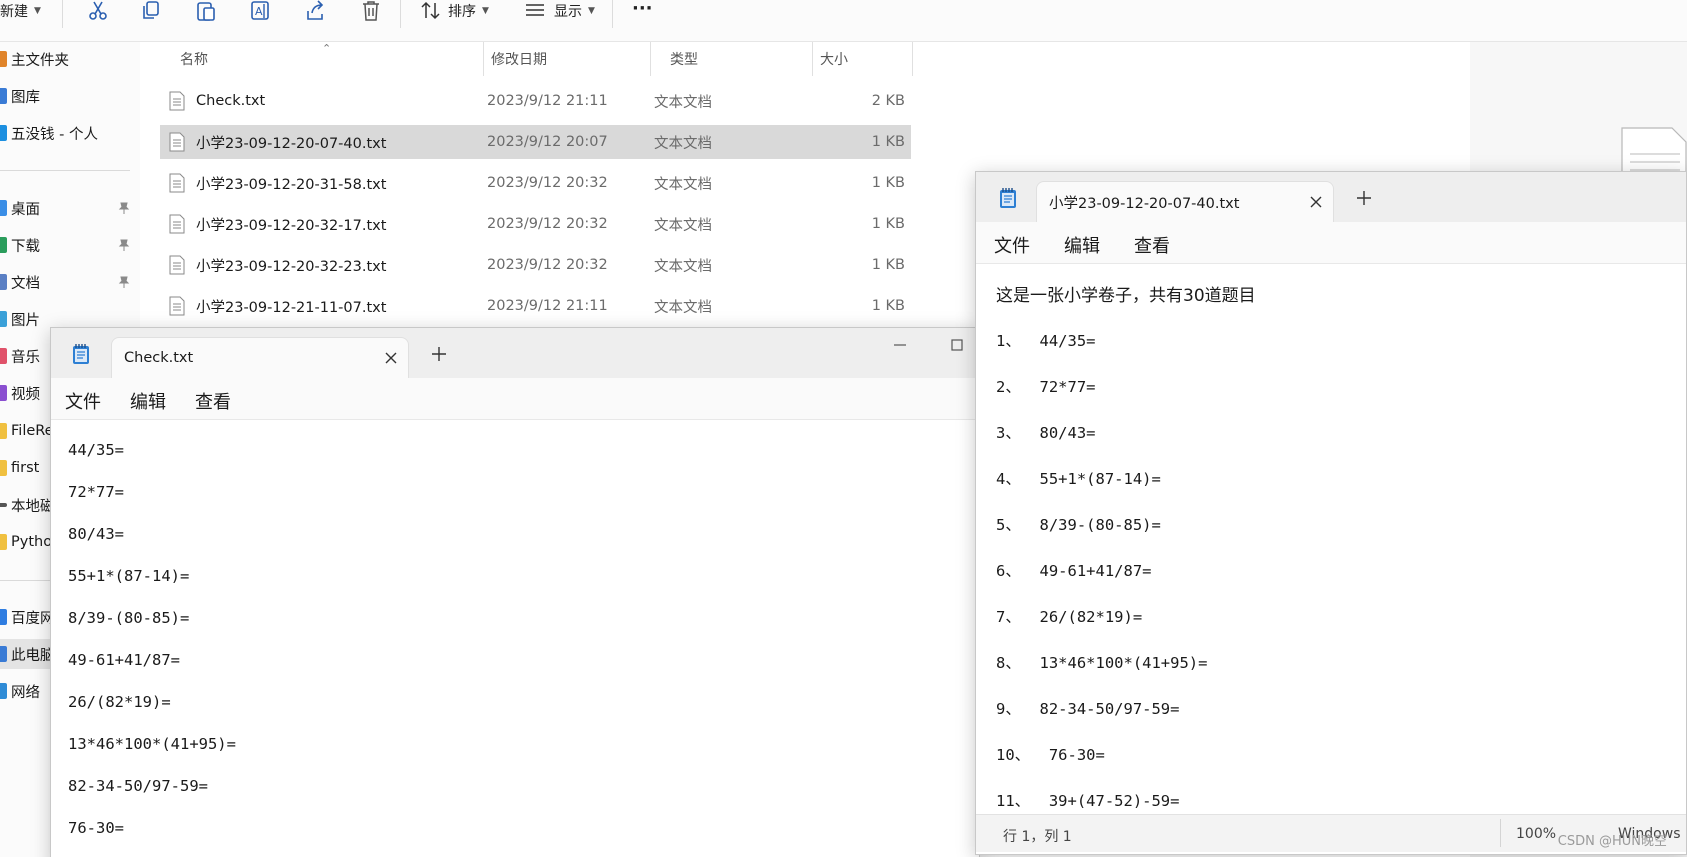  Describe the element at coordinates (371, 11) in the screenshot. I see `delete-button` at that location.